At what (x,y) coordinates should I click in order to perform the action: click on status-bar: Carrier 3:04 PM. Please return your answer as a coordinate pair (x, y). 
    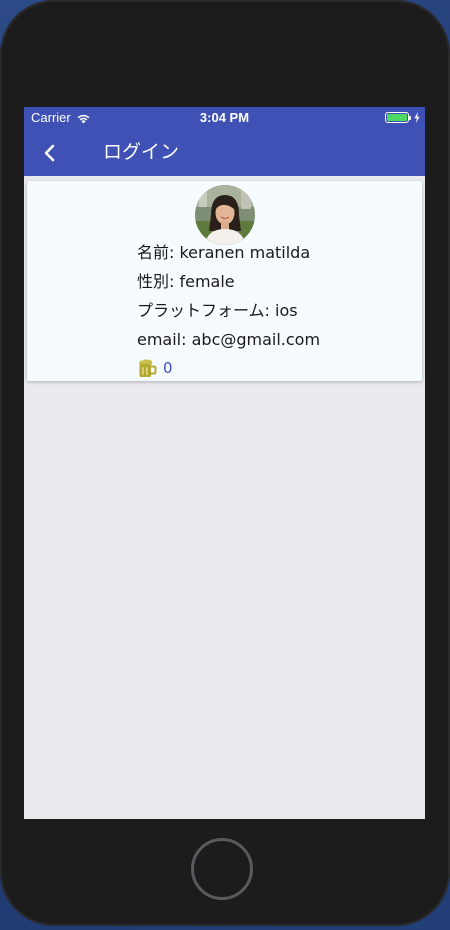
    Looking at the image, I should click on (224, 118).